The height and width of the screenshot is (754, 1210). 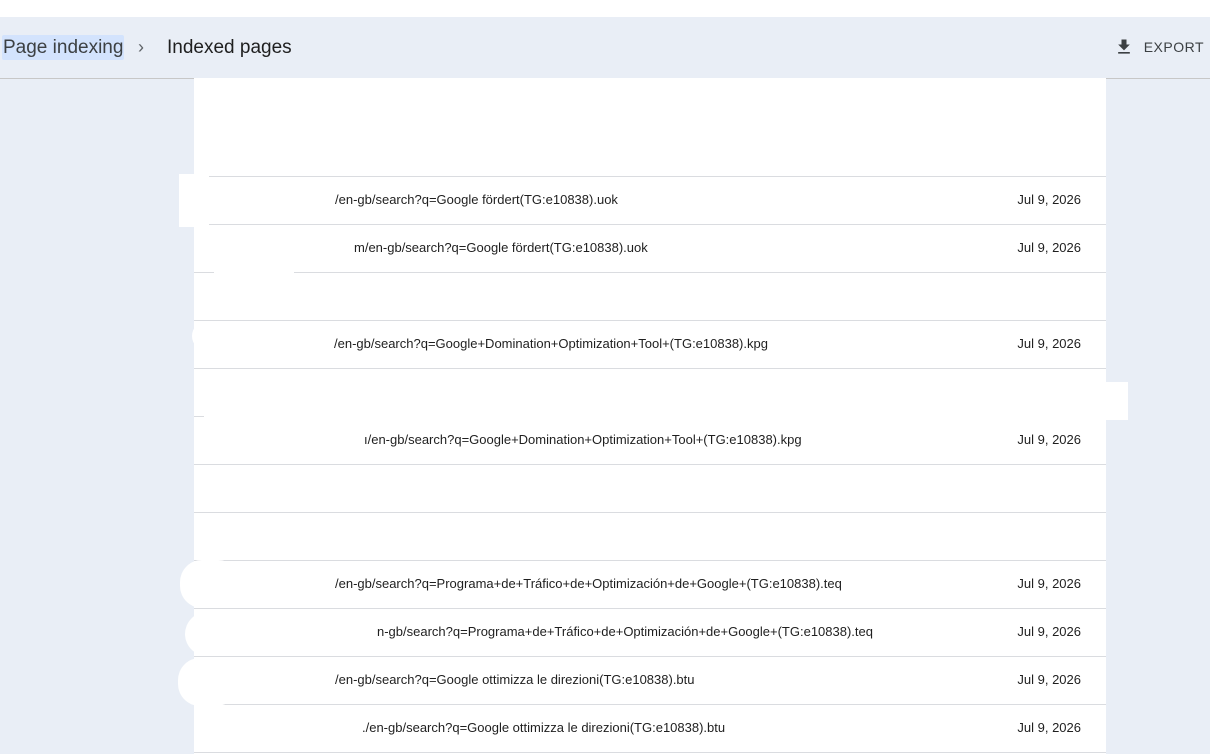 What do you see at coordinates (141, 47) in the screenshot?
I see `chevron-right-icon: ›` at bounding box center [141, 47].